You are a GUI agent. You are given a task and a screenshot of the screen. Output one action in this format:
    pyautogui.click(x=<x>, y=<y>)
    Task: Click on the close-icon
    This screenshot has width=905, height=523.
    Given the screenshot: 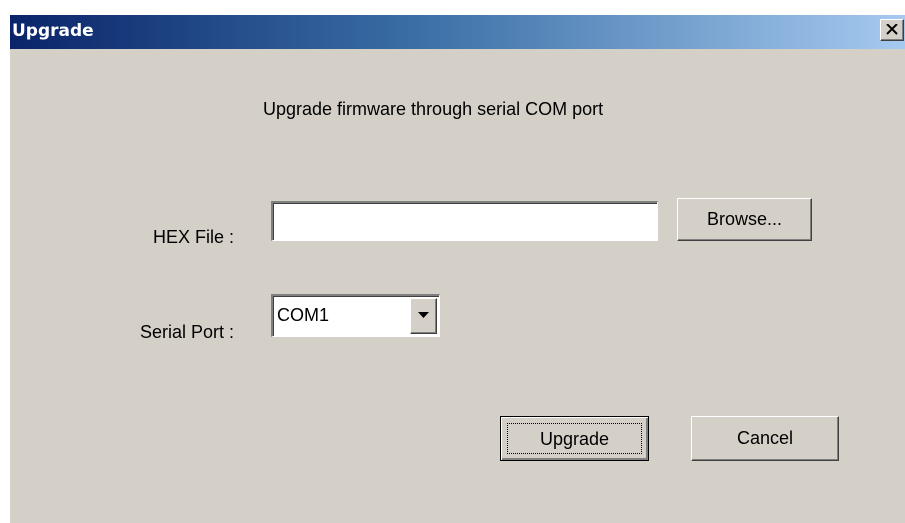 What is the action you would take?
    pyautogui.click(x=892, y=29)
    